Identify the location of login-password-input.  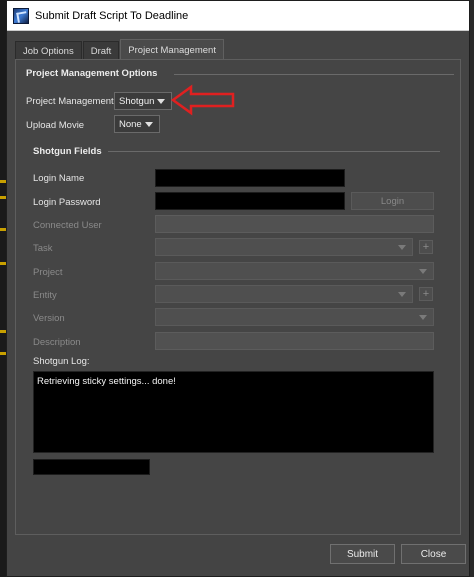
(250, 201).